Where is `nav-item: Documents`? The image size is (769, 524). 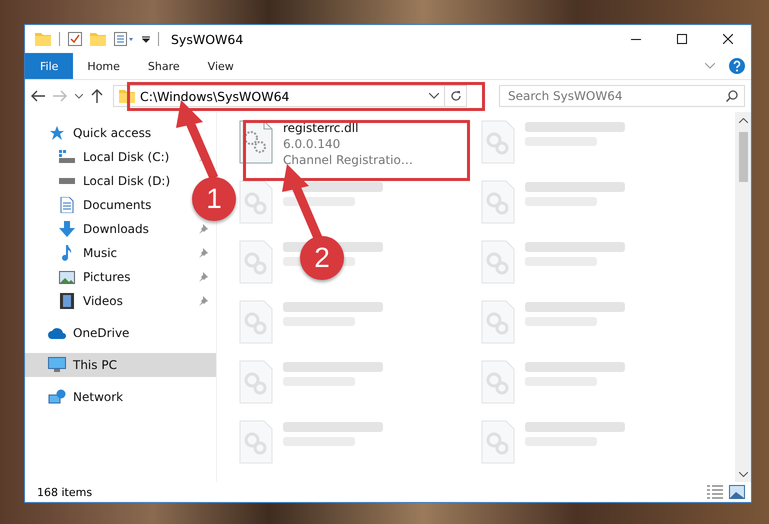
nav-item: Documents is located at coordinates (92, 205).